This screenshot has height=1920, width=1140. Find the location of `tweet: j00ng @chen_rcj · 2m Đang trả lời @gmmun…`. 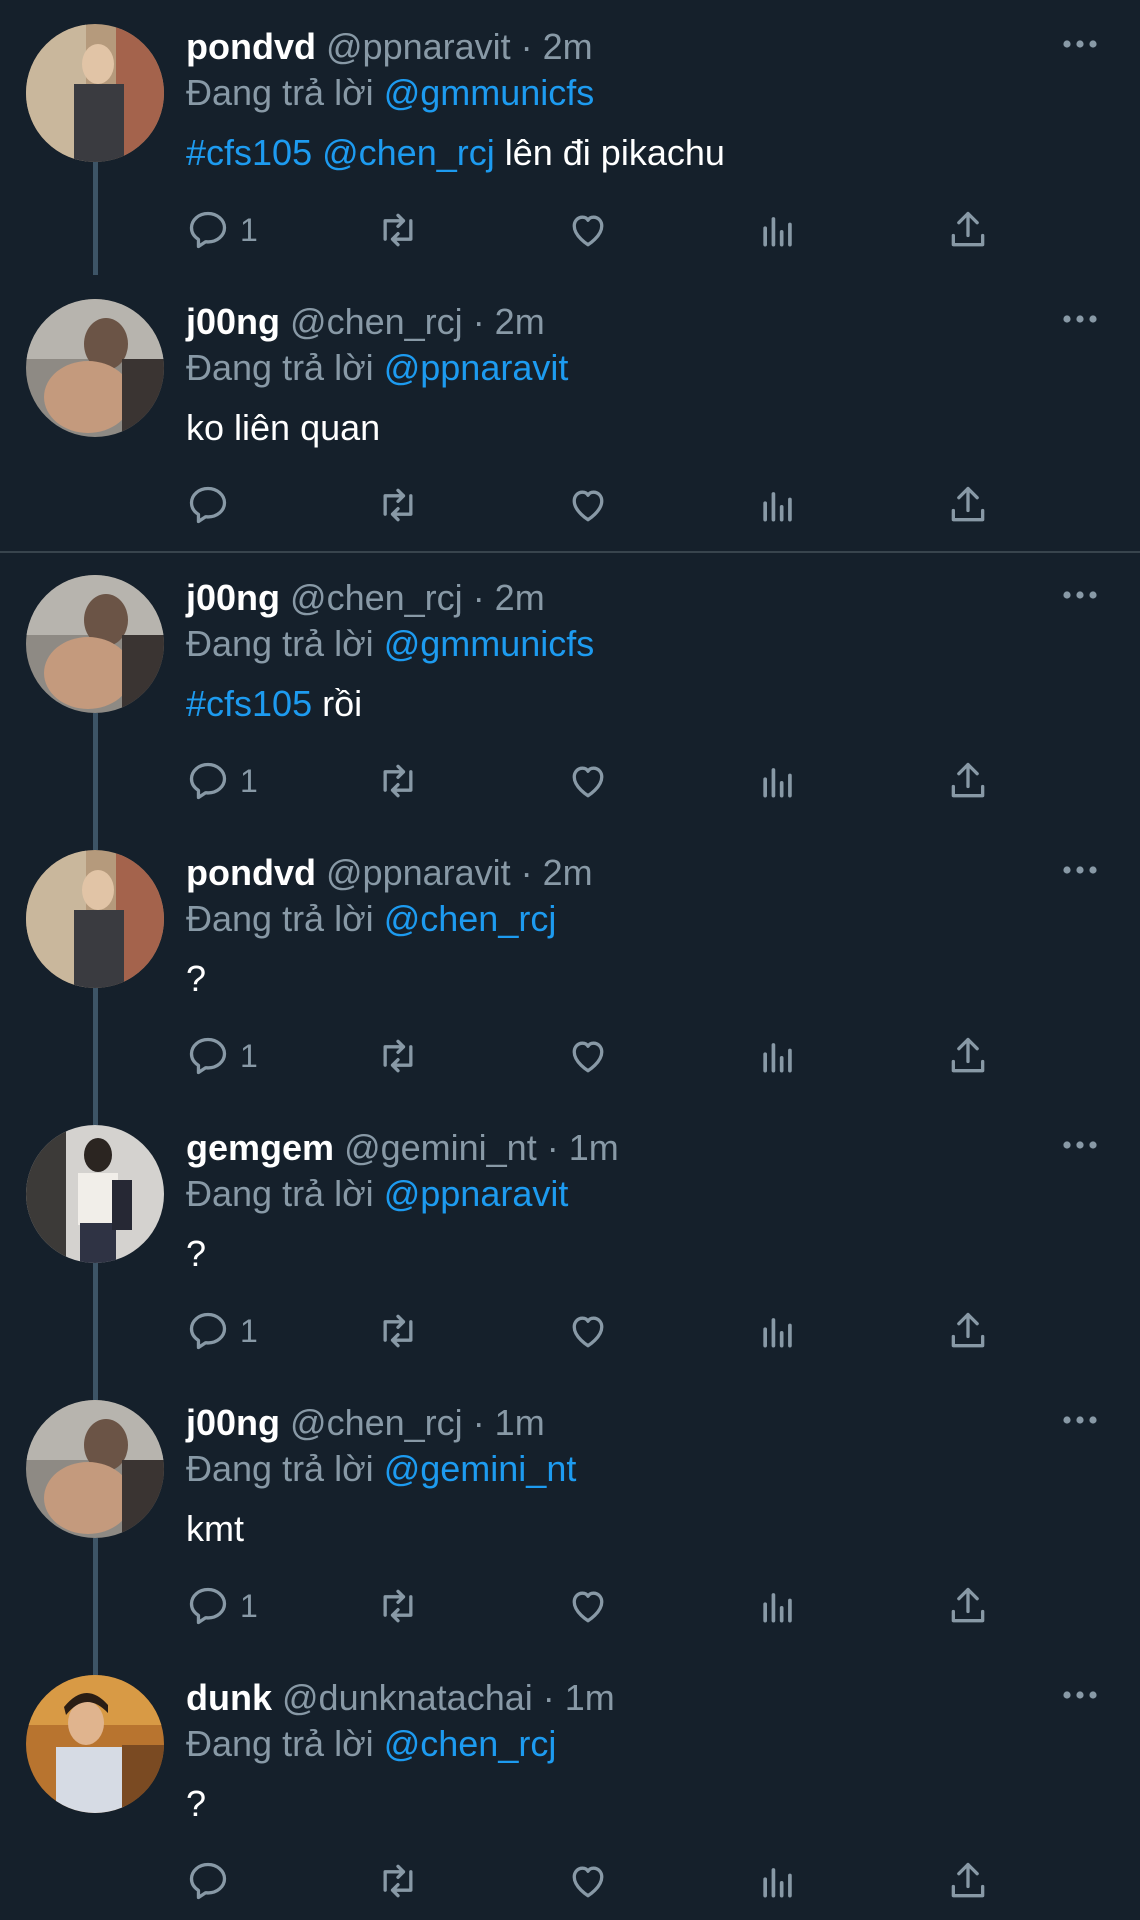

tweet: j00ng @chen_rcj · 2m Đang trả lời @gmmun… is located at coordinates (570, 688).